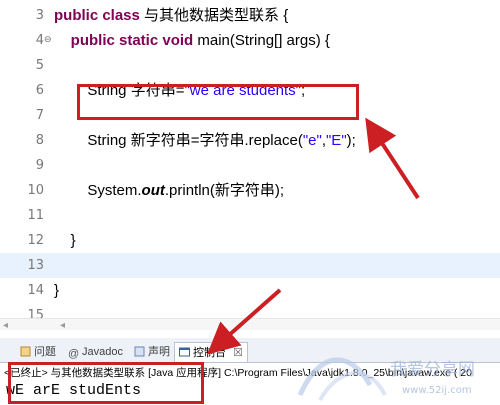  I want to click on tab-declaration-label: 声明, so click(159, 352).